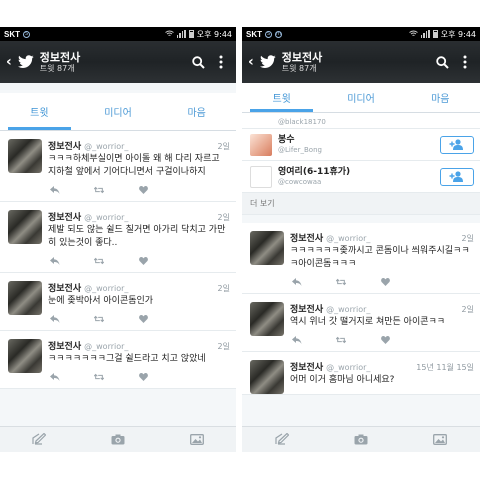 The height and width of the screenshot is (480, 480). I want to click on add-user-icon, so click(456, 144).